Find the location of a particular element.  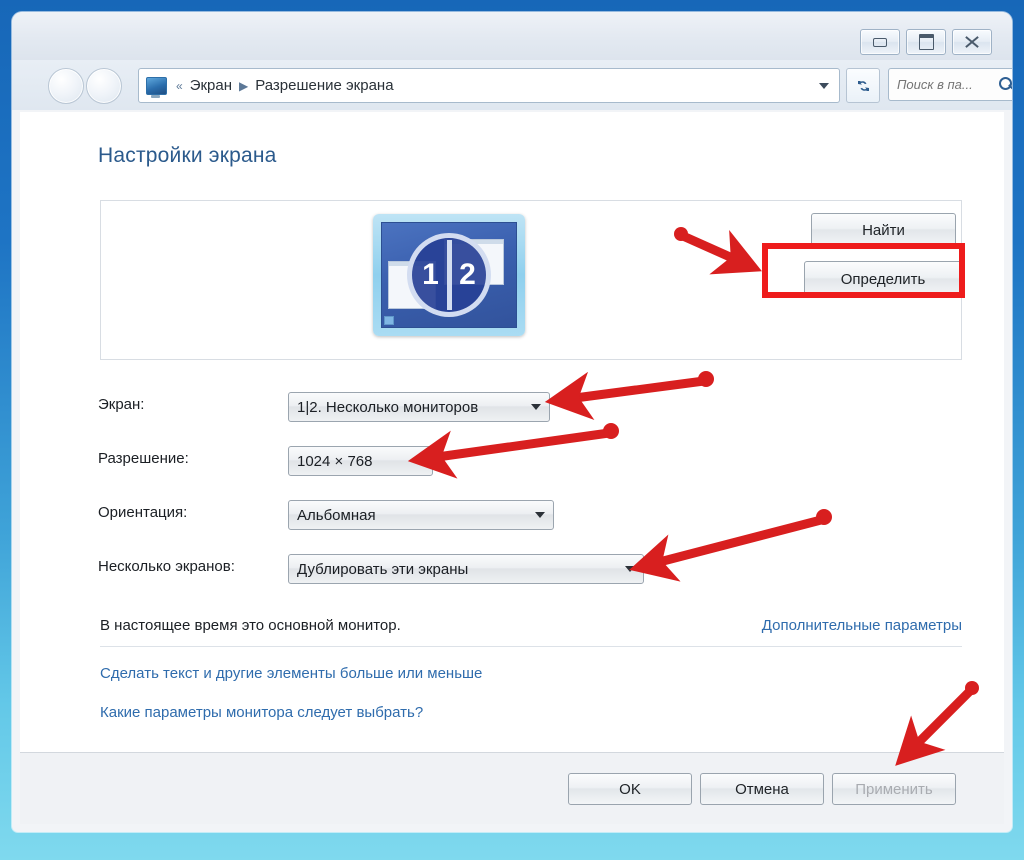

search-box is located at coordinates (950, 84).